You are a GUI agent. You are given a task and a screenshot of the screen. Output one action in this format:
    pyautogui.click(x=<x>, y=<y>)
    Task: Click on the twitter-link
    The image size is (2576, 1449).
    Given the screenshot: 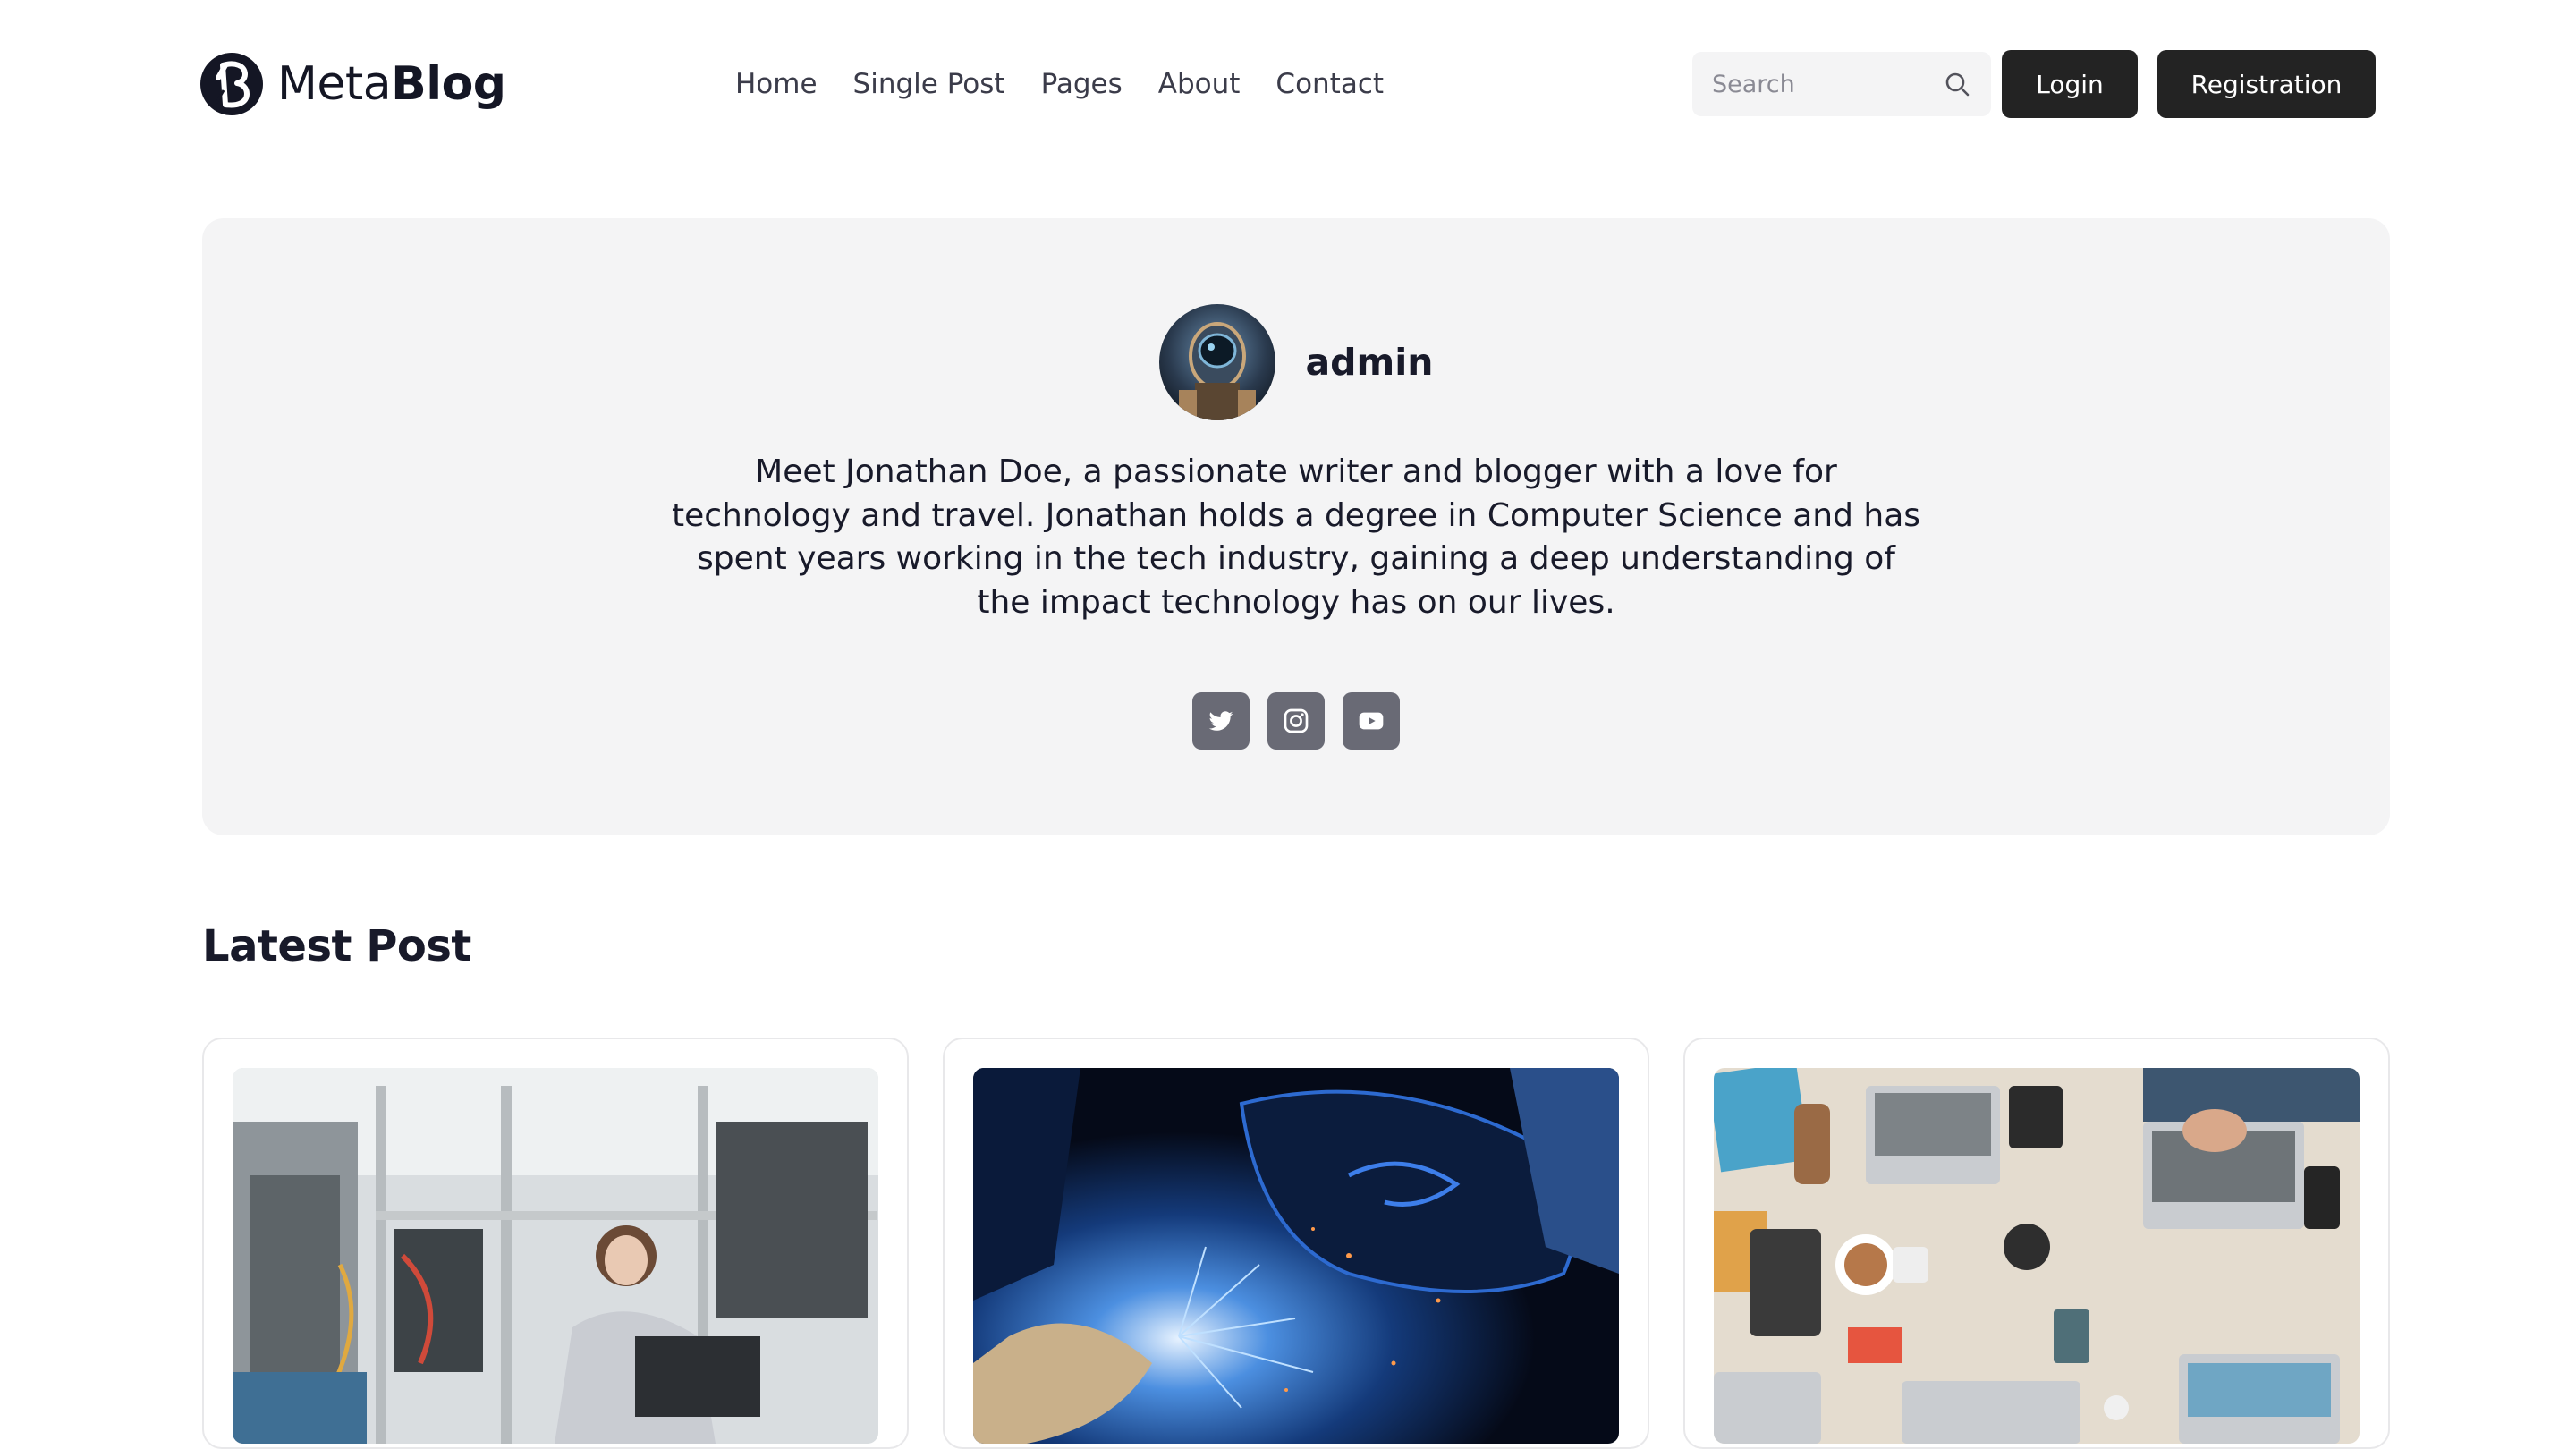 What is the action you would take?
    pyautogui.click(x=1221, y=721)
    